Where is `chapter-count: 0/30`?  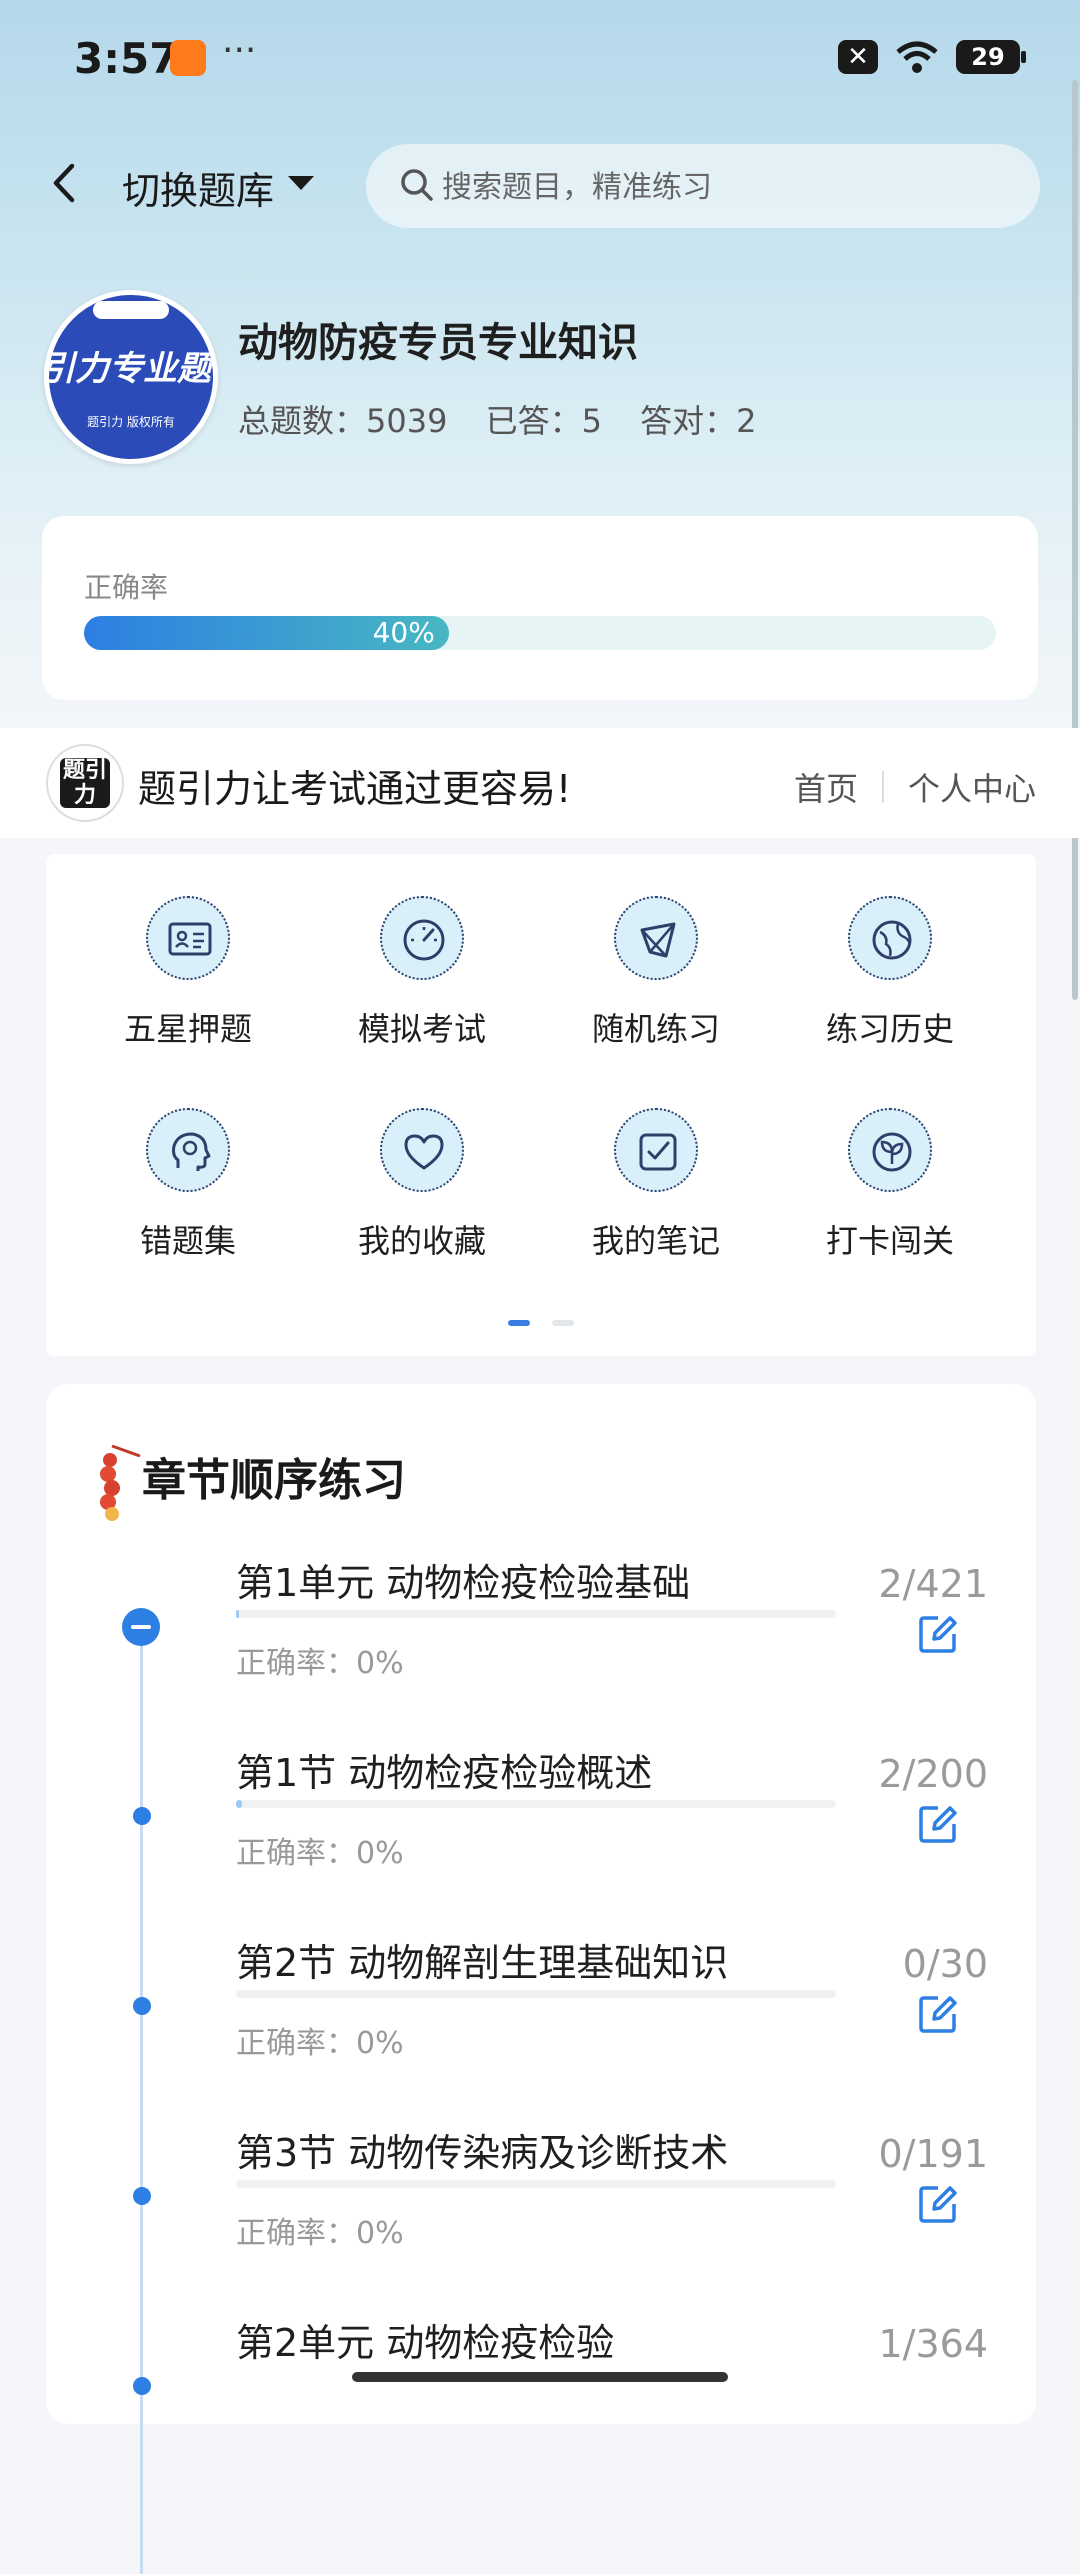 chapter-count: 0/30 is located at coordinates (945, 1964).